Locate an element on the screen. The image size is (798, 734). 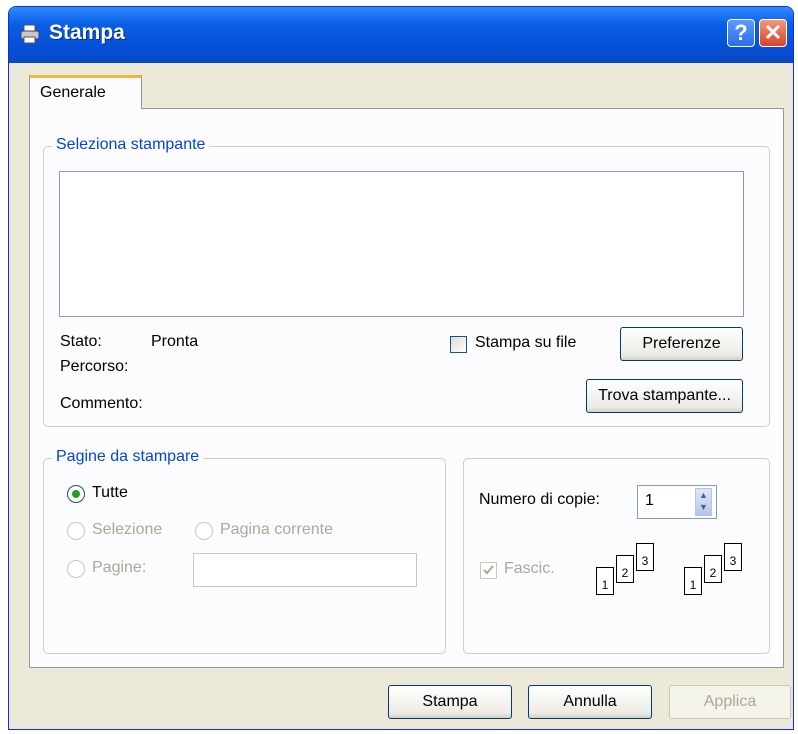
printer-icon is located at coordinates (30, 34).